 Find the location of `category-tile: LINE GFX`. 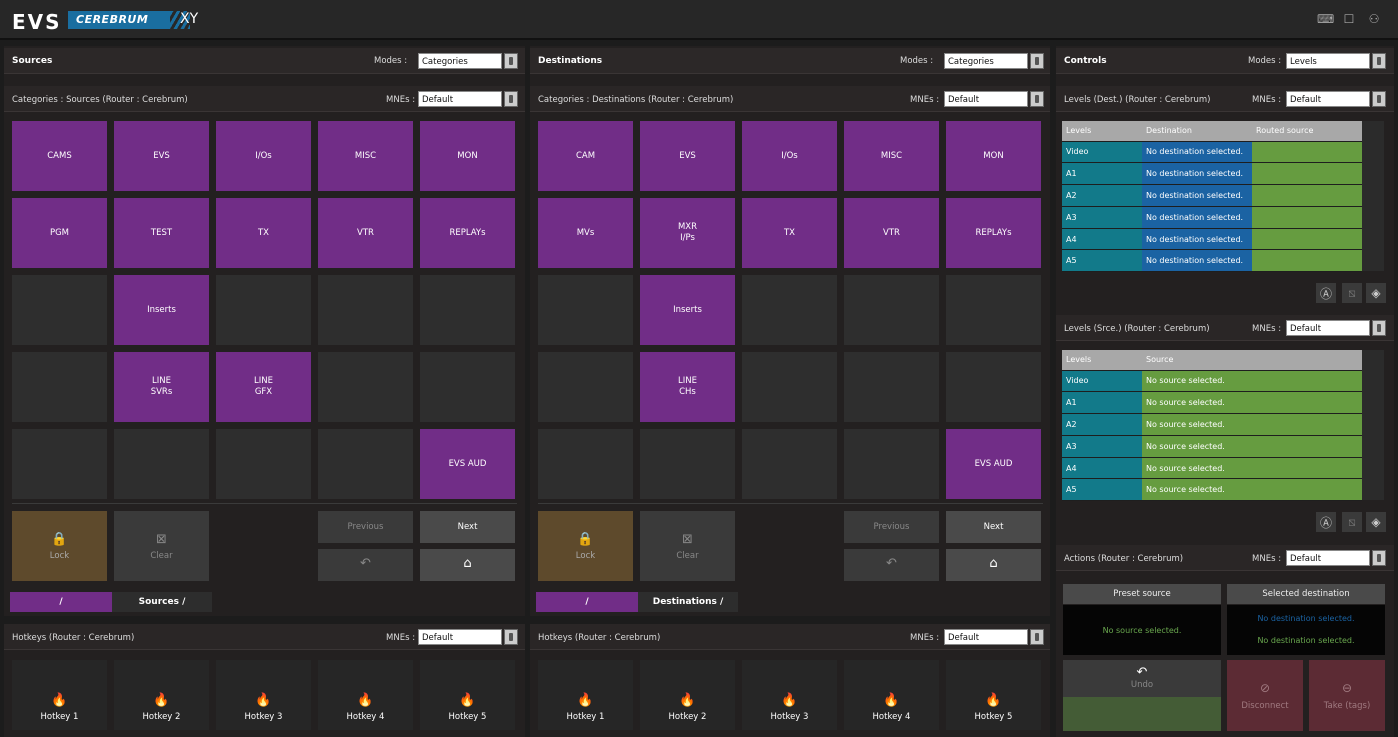

category-tile: LINE GFX is located at coordinates (263, 387).